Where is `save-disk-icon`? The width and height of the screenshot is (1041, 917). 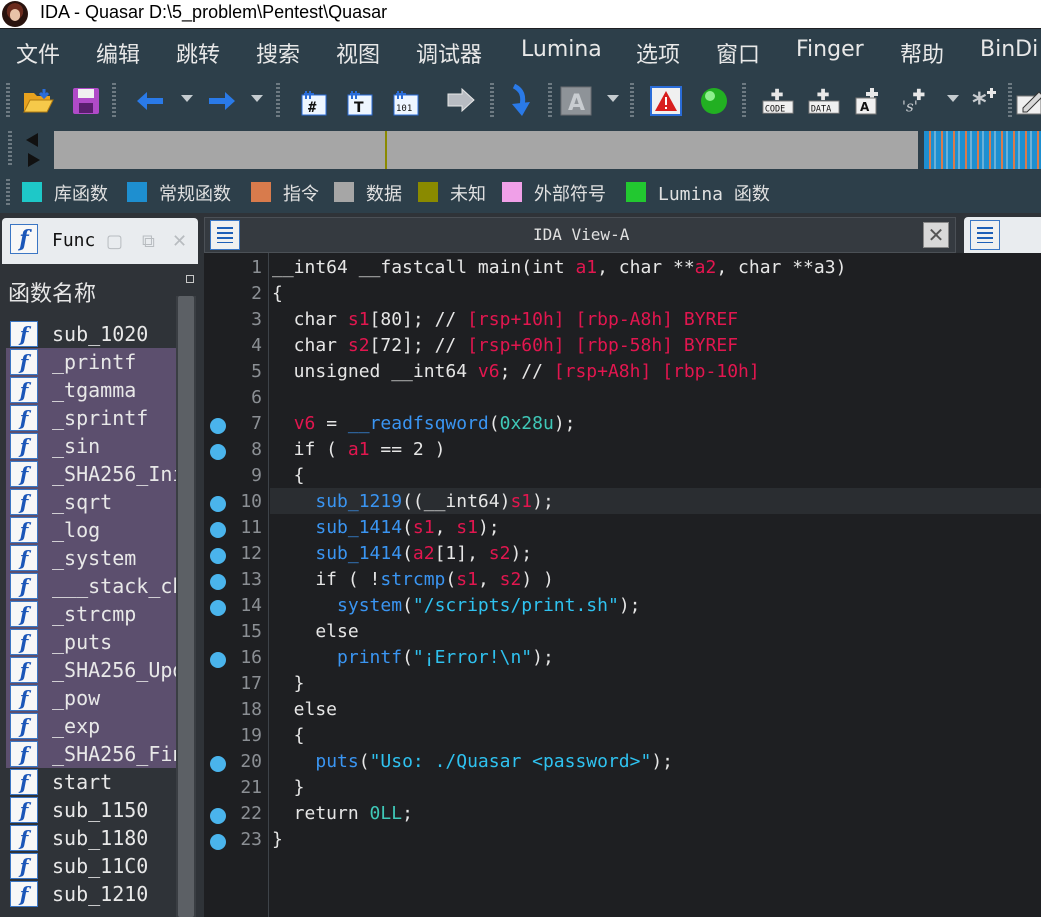
save-disk-icon is located at coordinates (86, 101).